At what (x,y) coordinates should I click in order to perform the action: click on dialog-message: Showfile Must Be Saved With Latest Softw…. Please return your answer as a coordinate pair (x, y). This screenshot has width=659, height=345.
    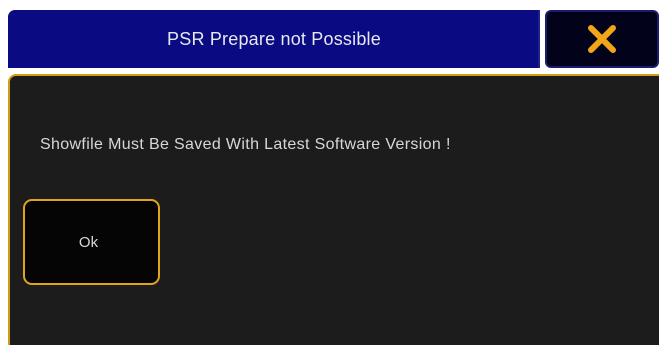
    Looking at the image, I should click on (245, 144).